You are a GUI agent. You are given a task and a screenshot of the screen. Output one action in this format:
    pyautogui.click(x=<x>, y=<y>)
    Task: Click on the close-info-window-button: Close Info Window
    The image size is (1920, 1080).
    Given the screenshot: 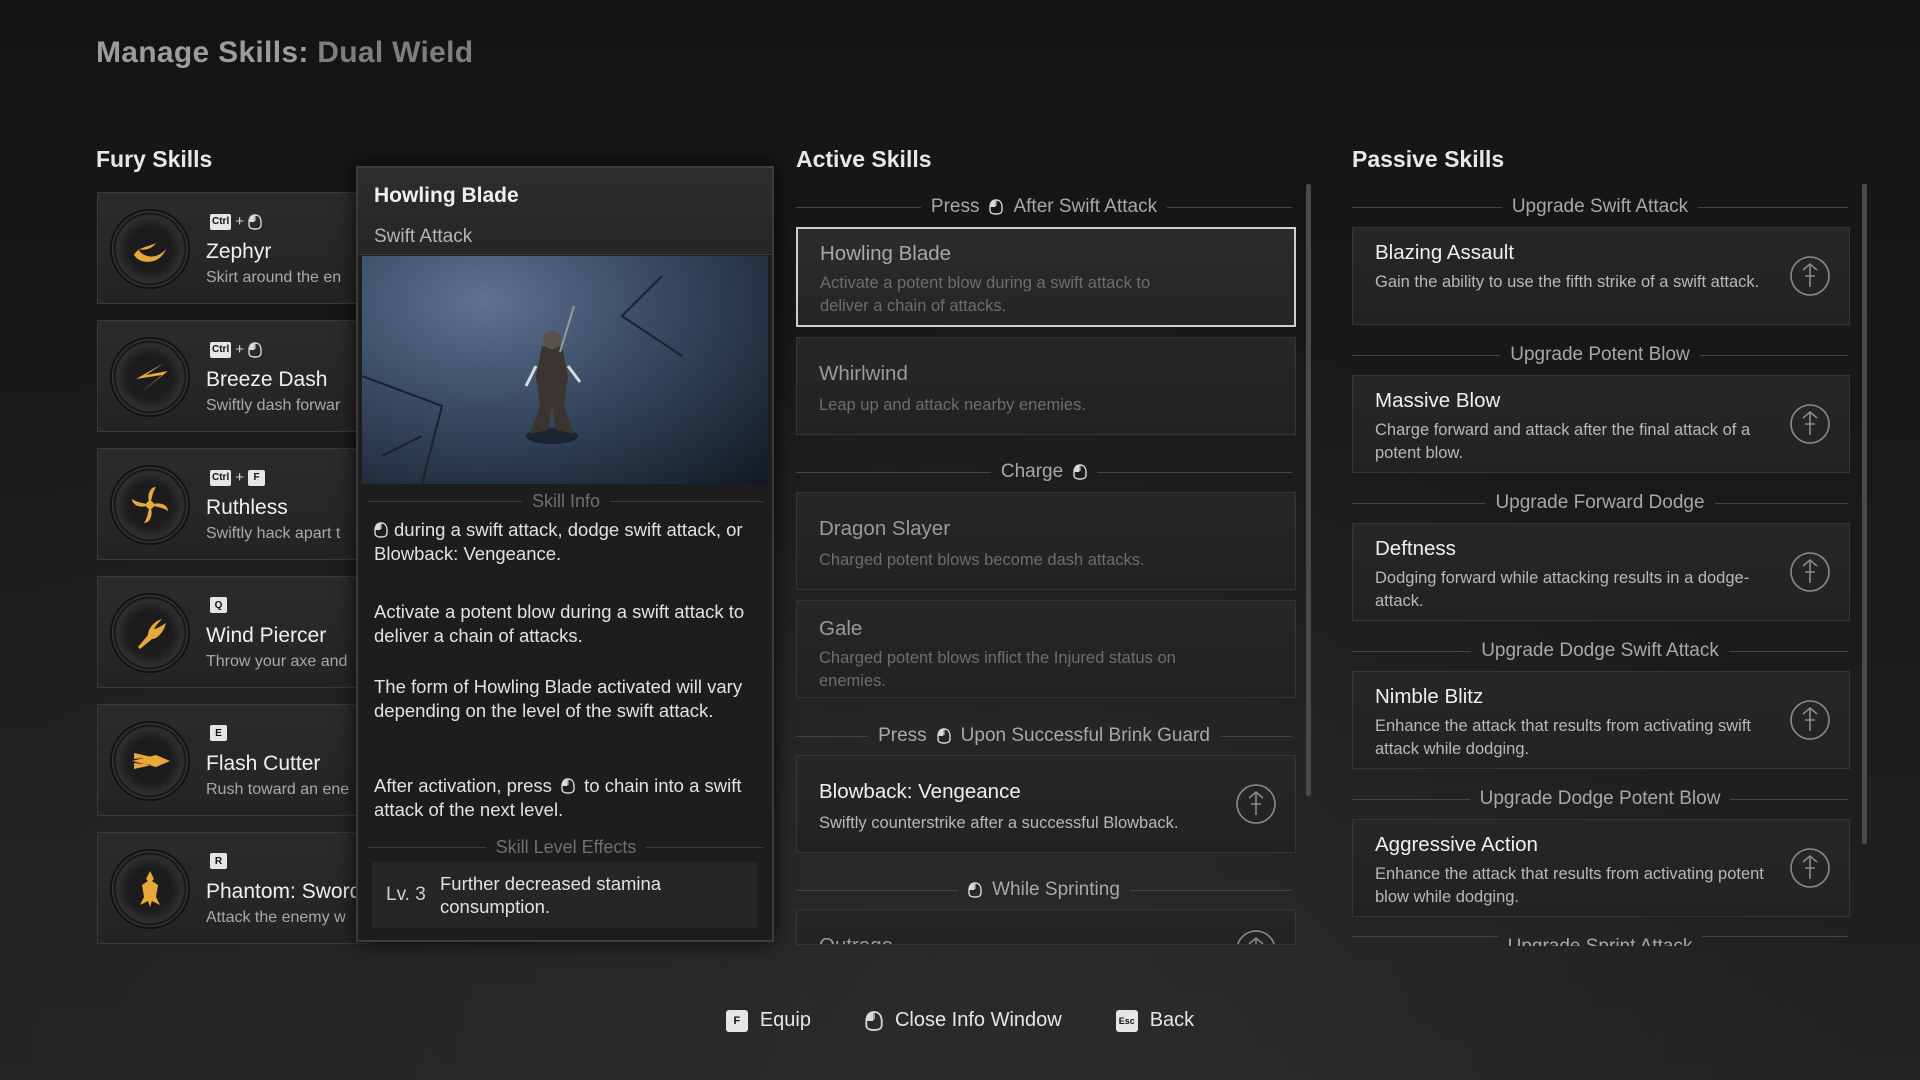 What is the action you would take?
    pyautogui.click(x=963, y=1020)
    